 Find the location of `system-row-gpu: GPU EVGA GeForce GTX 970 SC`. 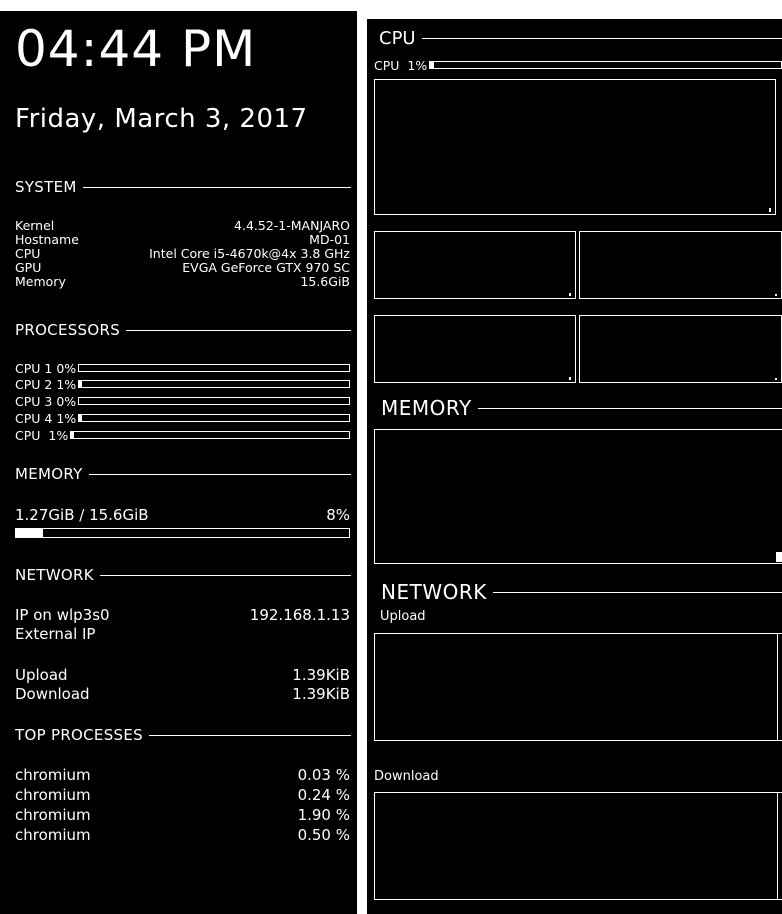

system-row-gpu: GPU EVGA GeForce GTX 970 SC is located at coordinates (182, 268).